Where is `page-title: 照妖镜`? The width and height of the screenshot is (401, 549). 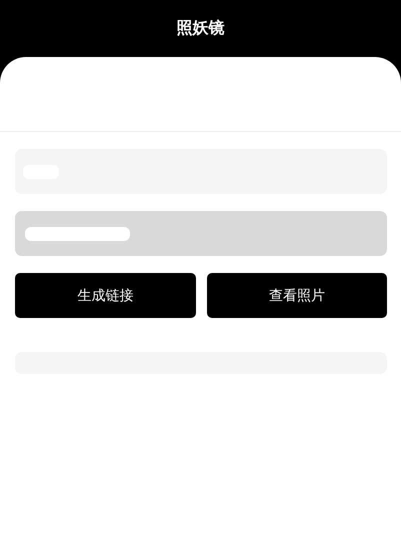 page-title: 照妖镜 is located at coordinates (200, 28).